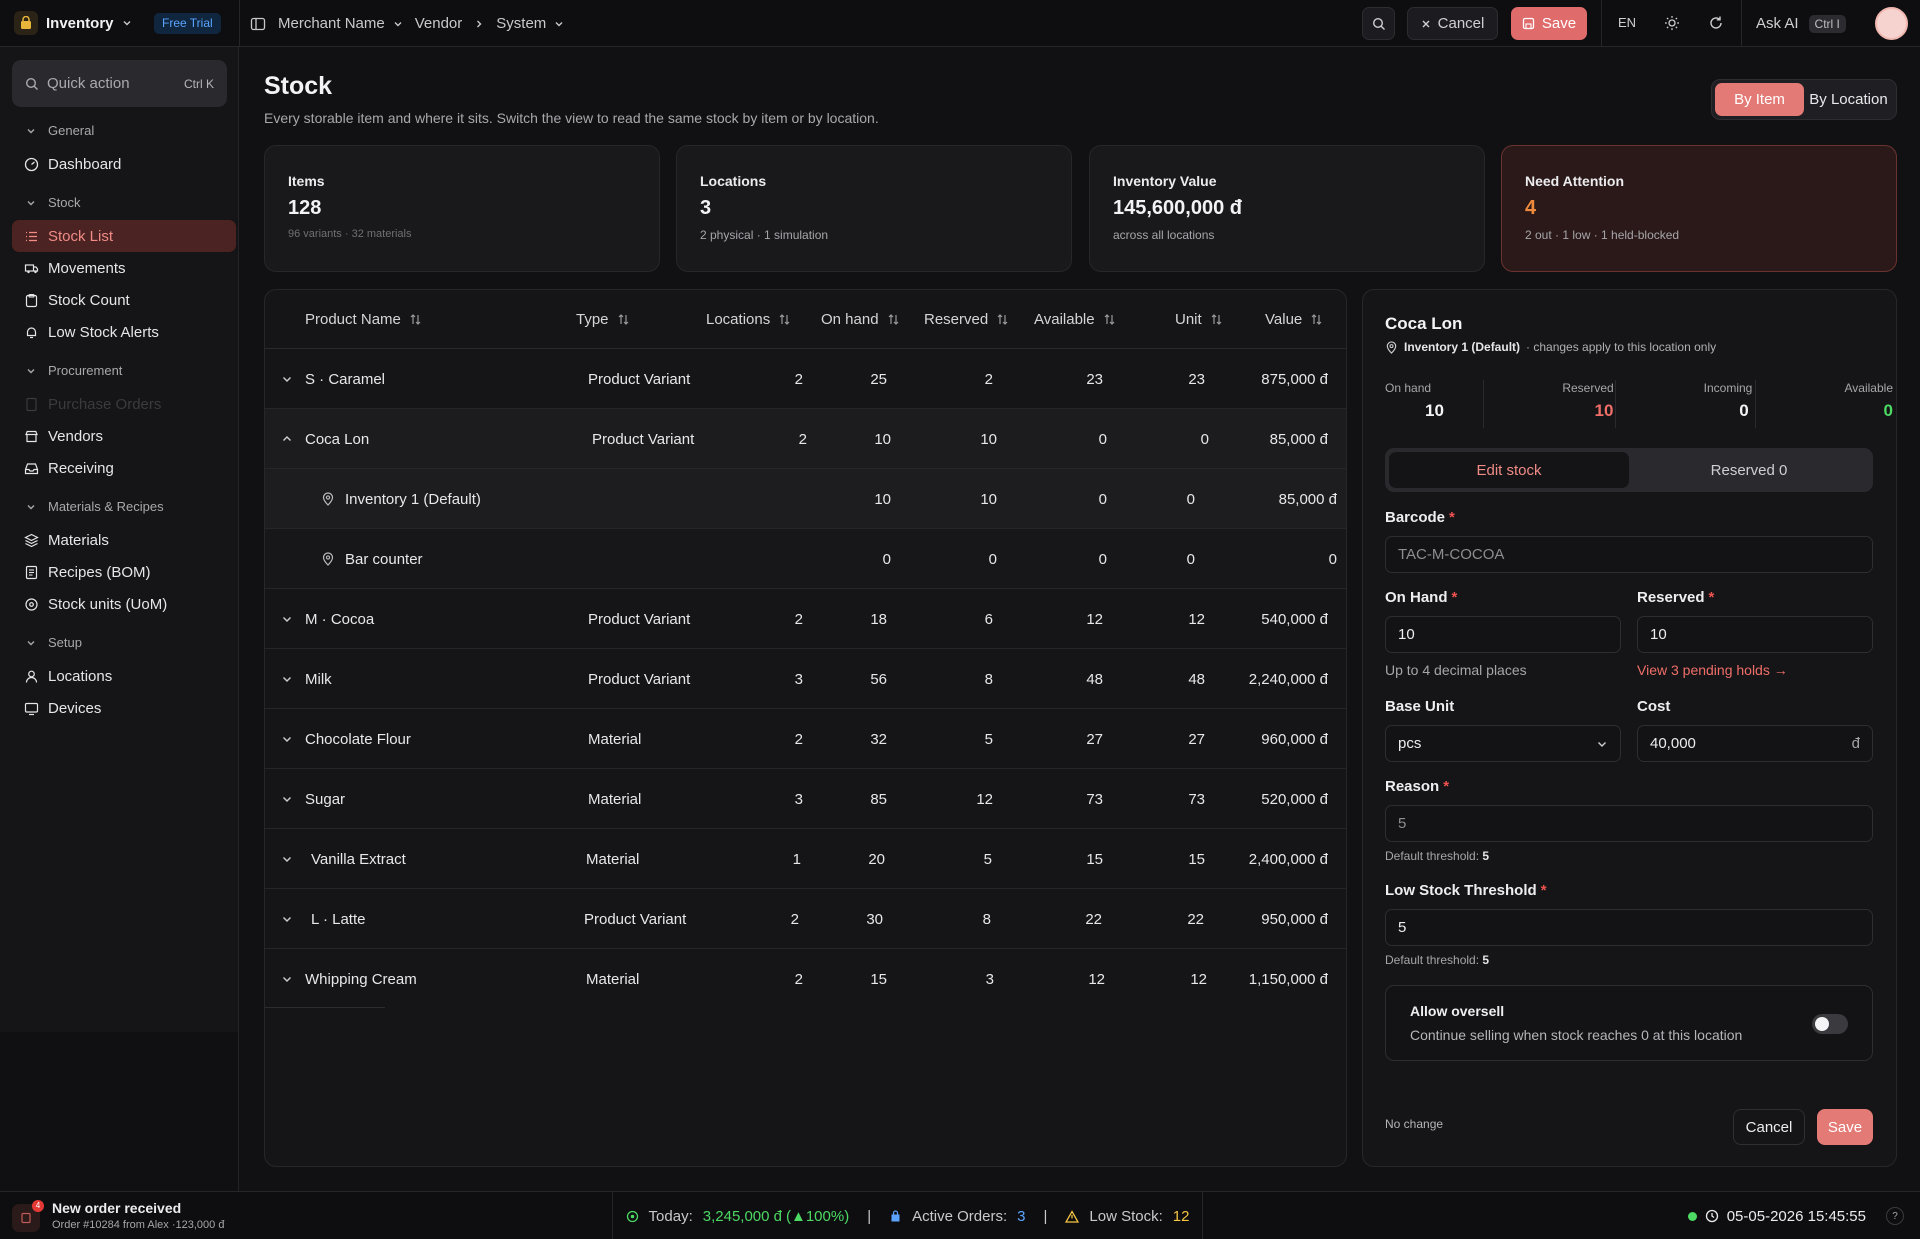  Describe the element at coordinates (1671, 597) in the screenshot. I see `reserved-label-text: Reserved` at that location.